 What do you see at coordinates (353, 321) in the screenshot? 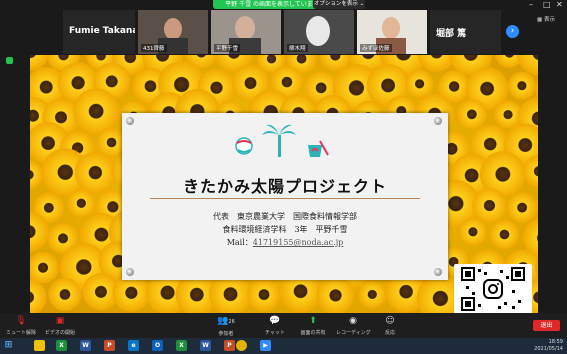
I see `record-icon: ◉` at bounding box center [353, 321].